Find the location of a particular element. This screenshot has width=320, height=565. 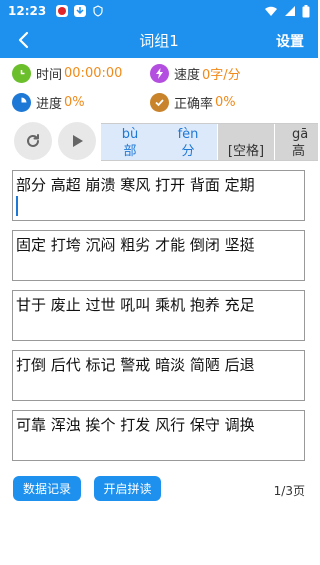

play-button is located at coordinates (77, 141).